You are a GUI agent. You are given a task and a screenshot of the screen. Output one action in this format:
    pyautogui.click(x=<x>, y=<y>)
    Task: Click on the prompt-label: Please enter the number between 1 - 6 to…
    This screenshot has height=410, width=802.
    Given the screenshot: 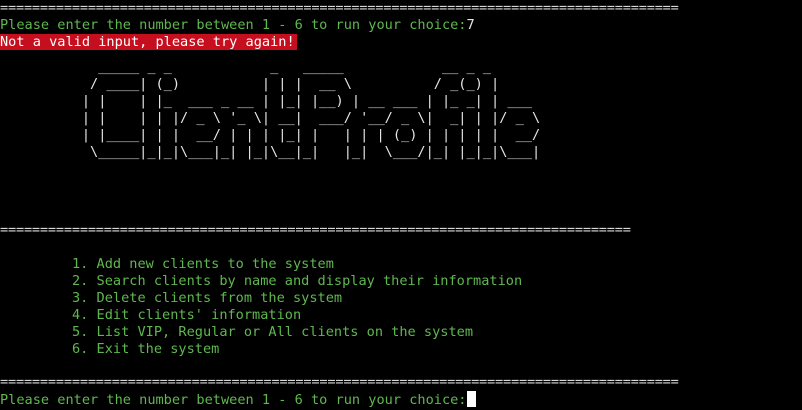 What is the action you would take?
    pyautogui.click(x=233, y=25)
    